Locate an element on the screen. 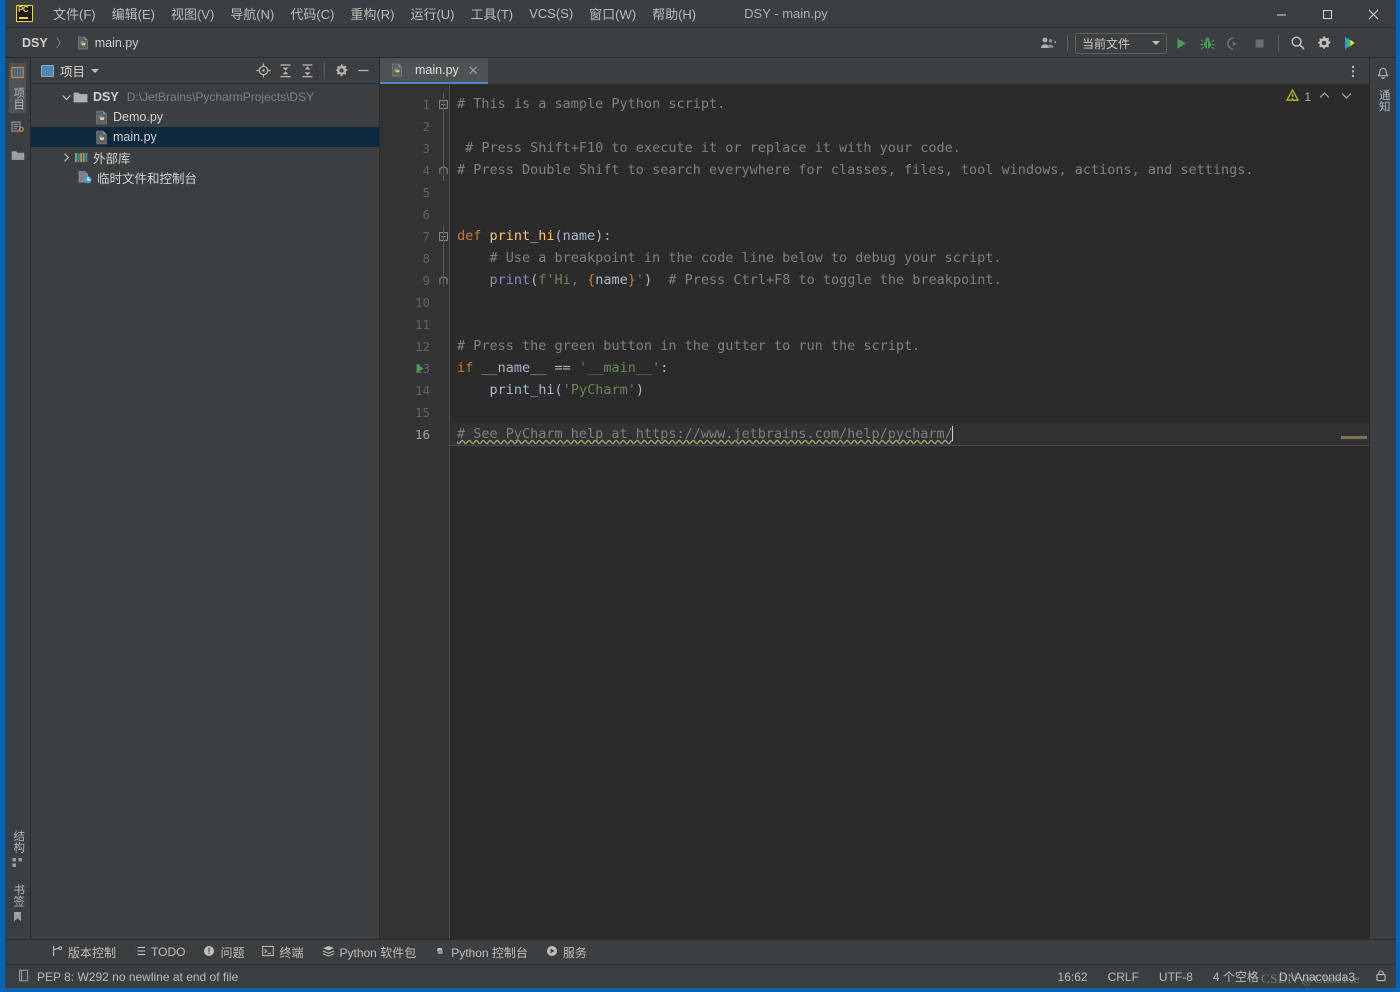 The width and height of the screenshot is (1400, 992). scrollbar-warning-marker is located at coordinates (1354, 437).